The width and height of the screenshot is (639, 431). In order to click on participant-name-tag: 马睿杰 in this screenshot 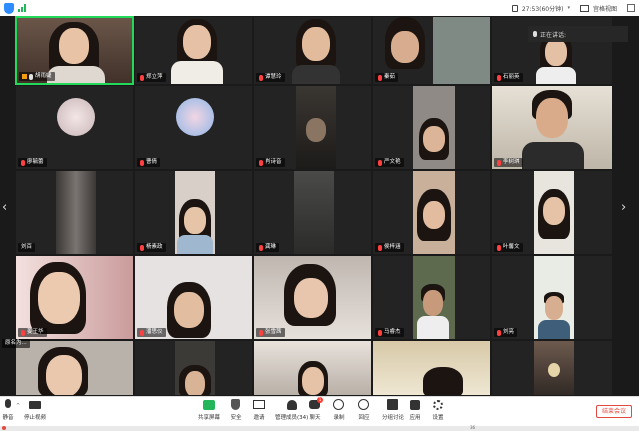, I will do `click(389, 332)`.